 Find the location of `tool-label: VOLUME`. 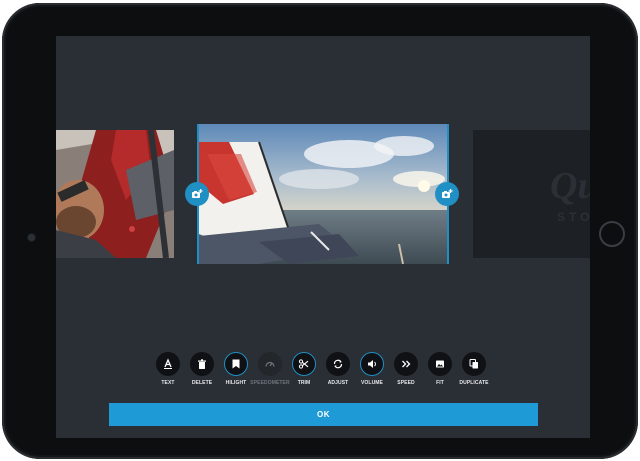

tool-label: VOLUME is located at coordinates (372, 383).